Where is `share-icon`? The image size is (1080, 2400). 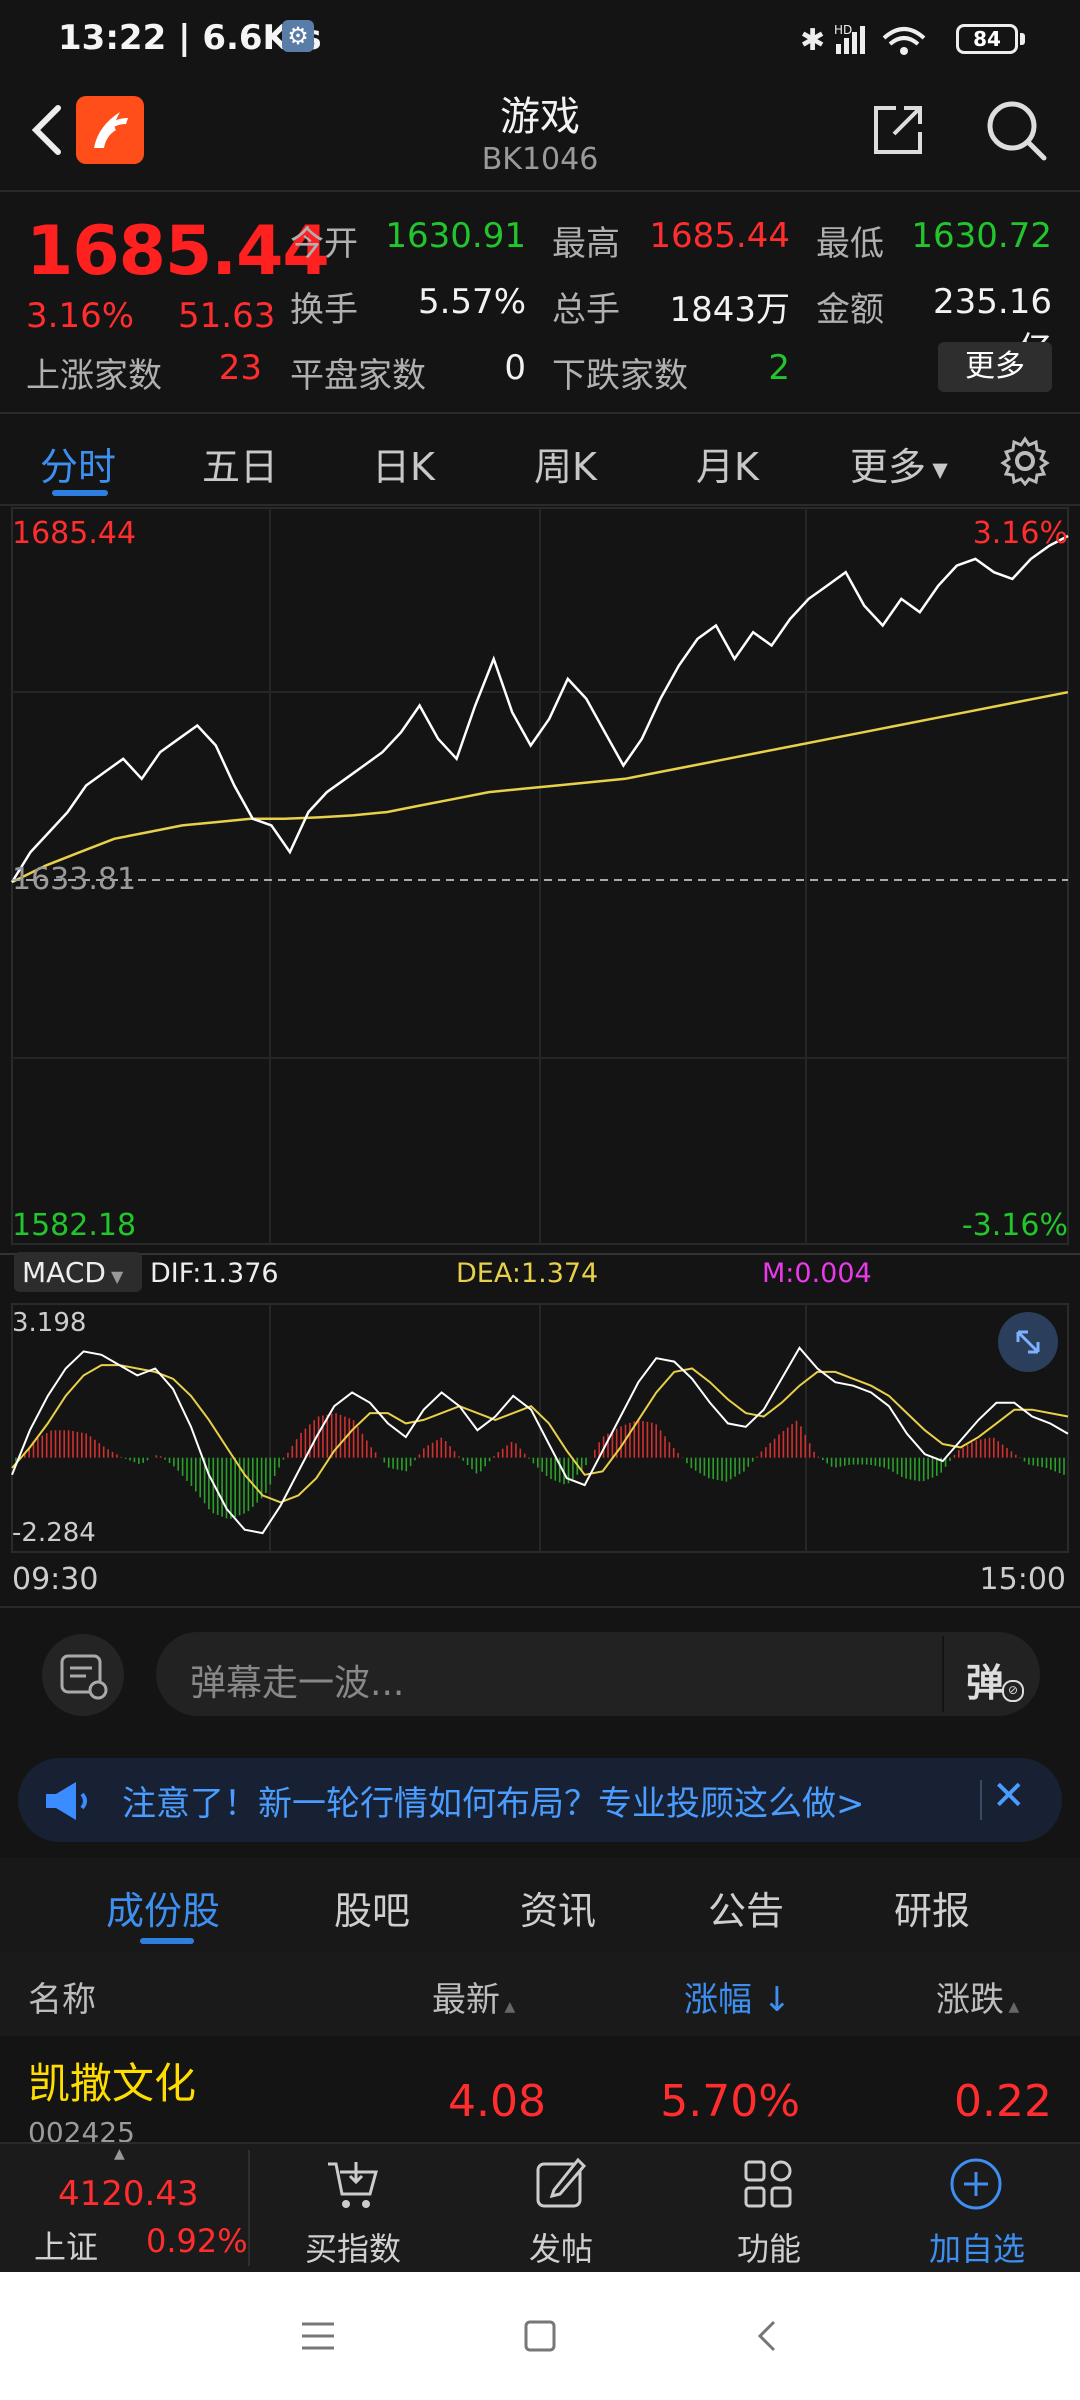
share-icon is located at coordinates (898, 130).